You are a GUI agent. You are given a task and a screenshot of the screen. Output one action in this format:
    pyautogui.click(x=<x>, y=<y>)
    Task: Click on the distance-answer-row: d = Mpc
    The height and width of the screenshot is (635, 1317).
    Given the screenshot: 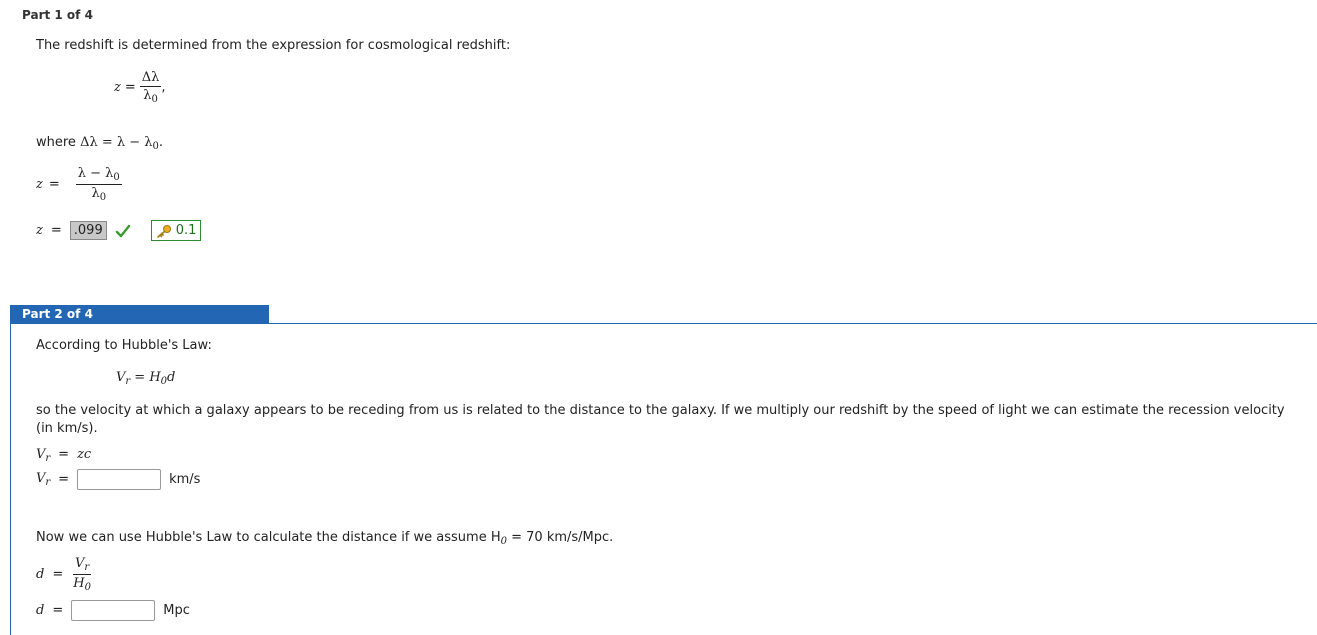 What is the action you would take?
    pyautogui.click(x=113, y=610)
    